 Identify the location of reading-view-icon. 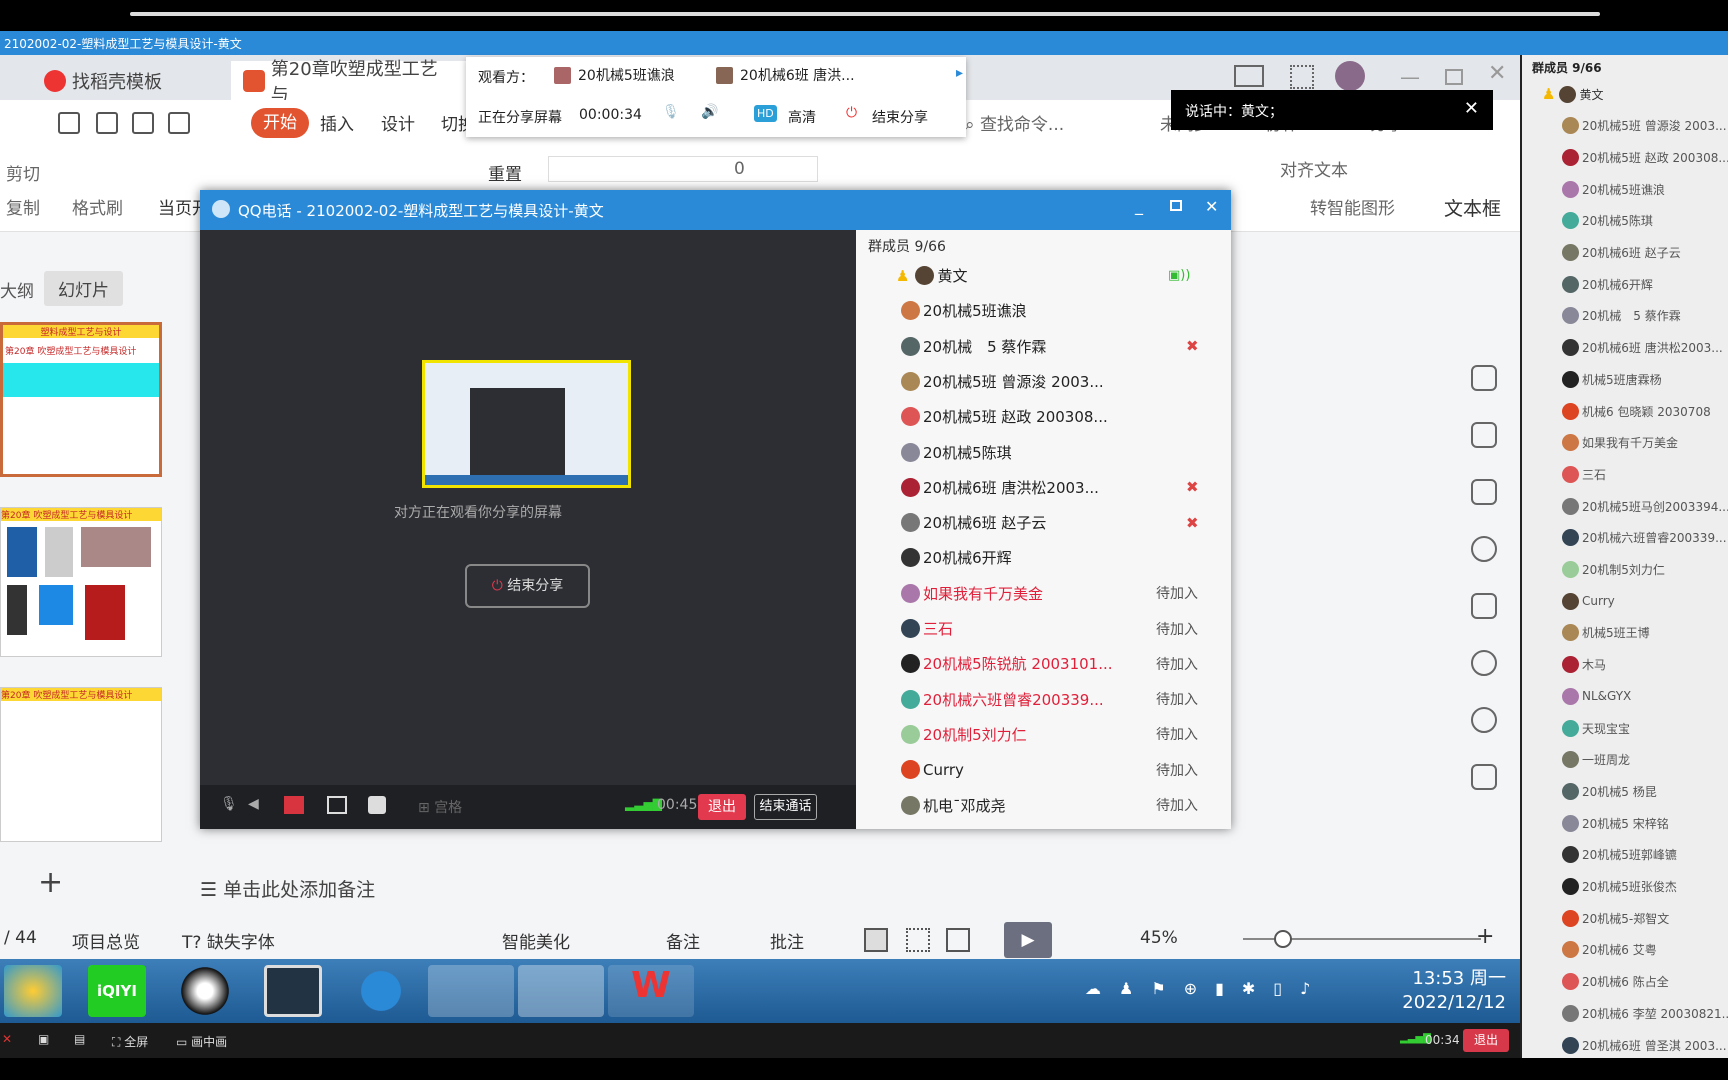
(958, 940).